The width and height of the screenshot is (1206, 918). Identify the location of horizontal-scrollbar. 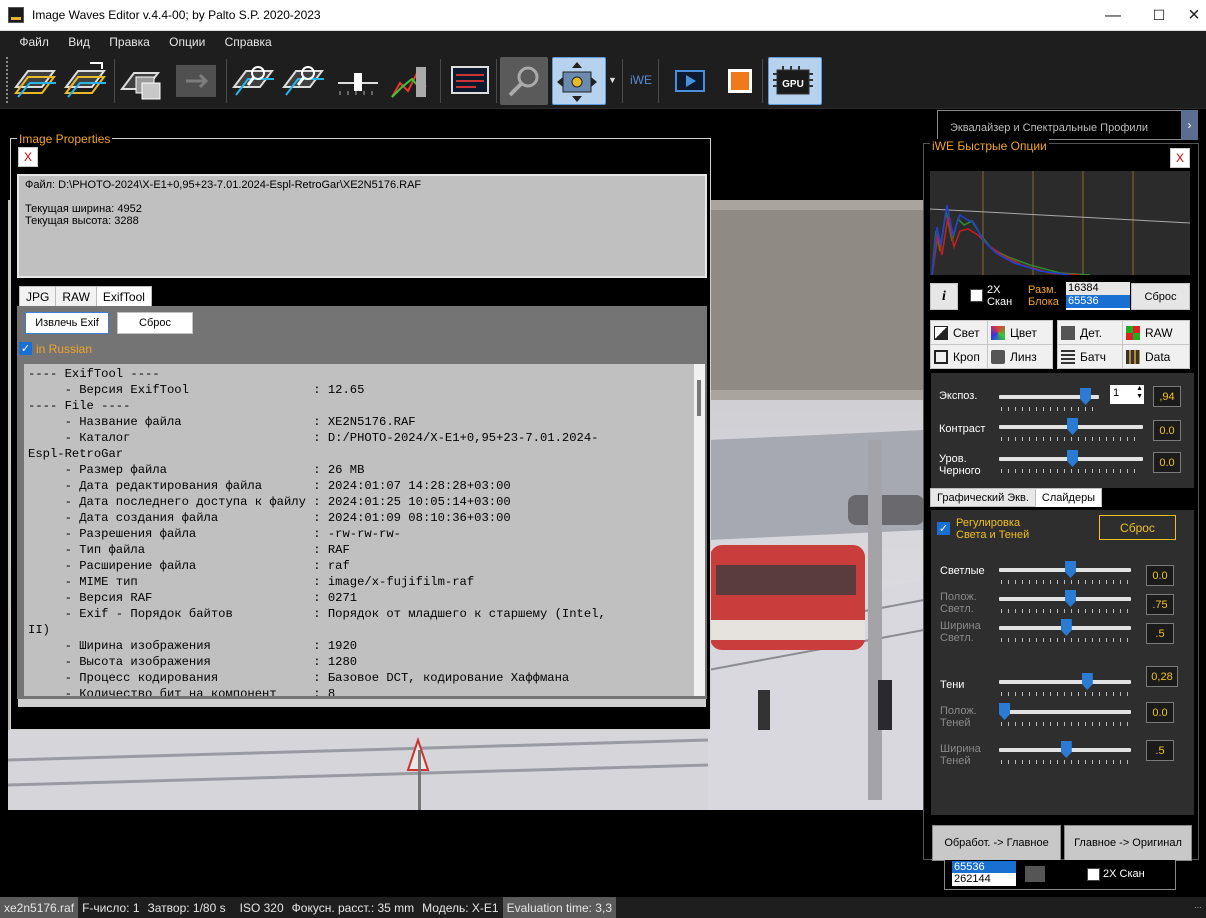
(362, 703).